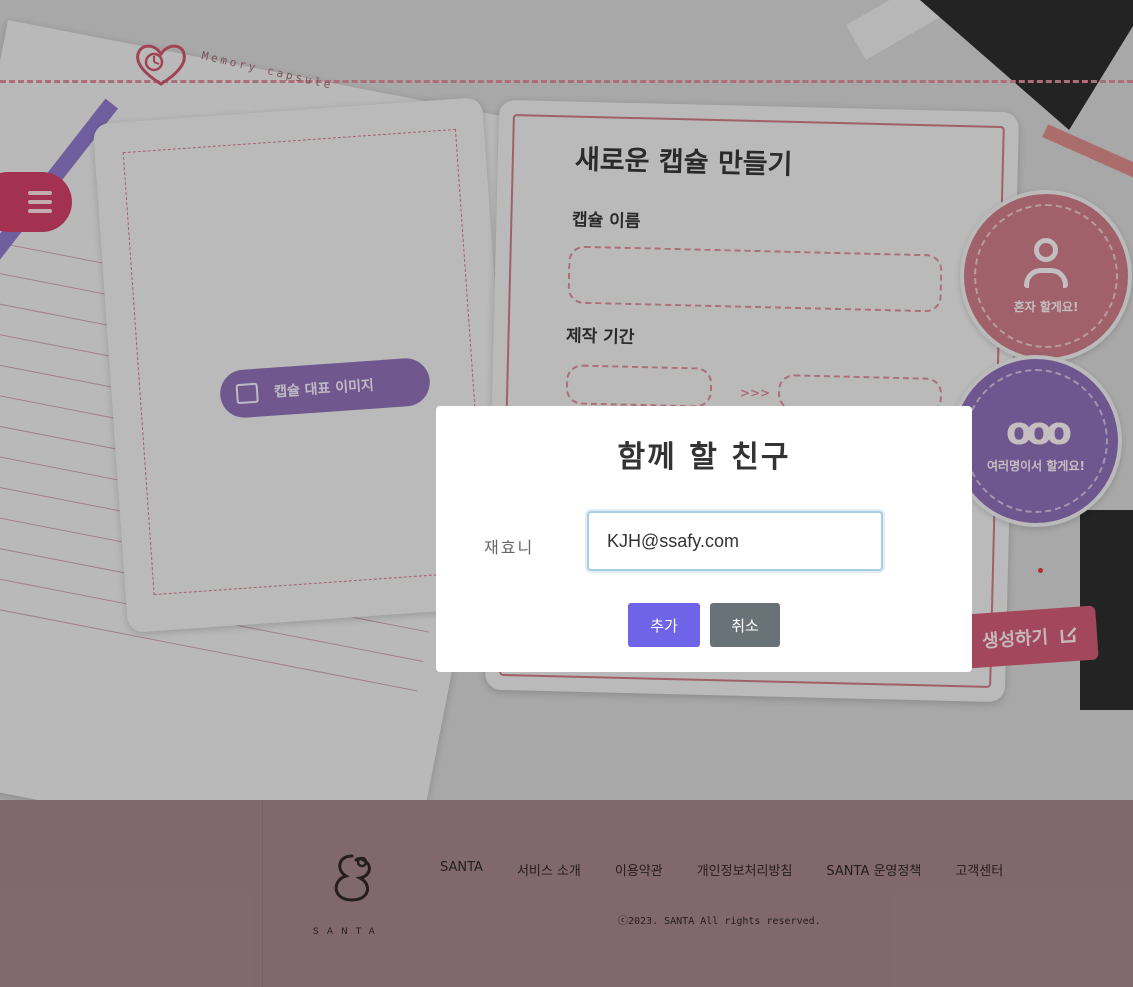 The image size is (1133, 987). I want to click on cancel-button: 취소, so click(745, 625).